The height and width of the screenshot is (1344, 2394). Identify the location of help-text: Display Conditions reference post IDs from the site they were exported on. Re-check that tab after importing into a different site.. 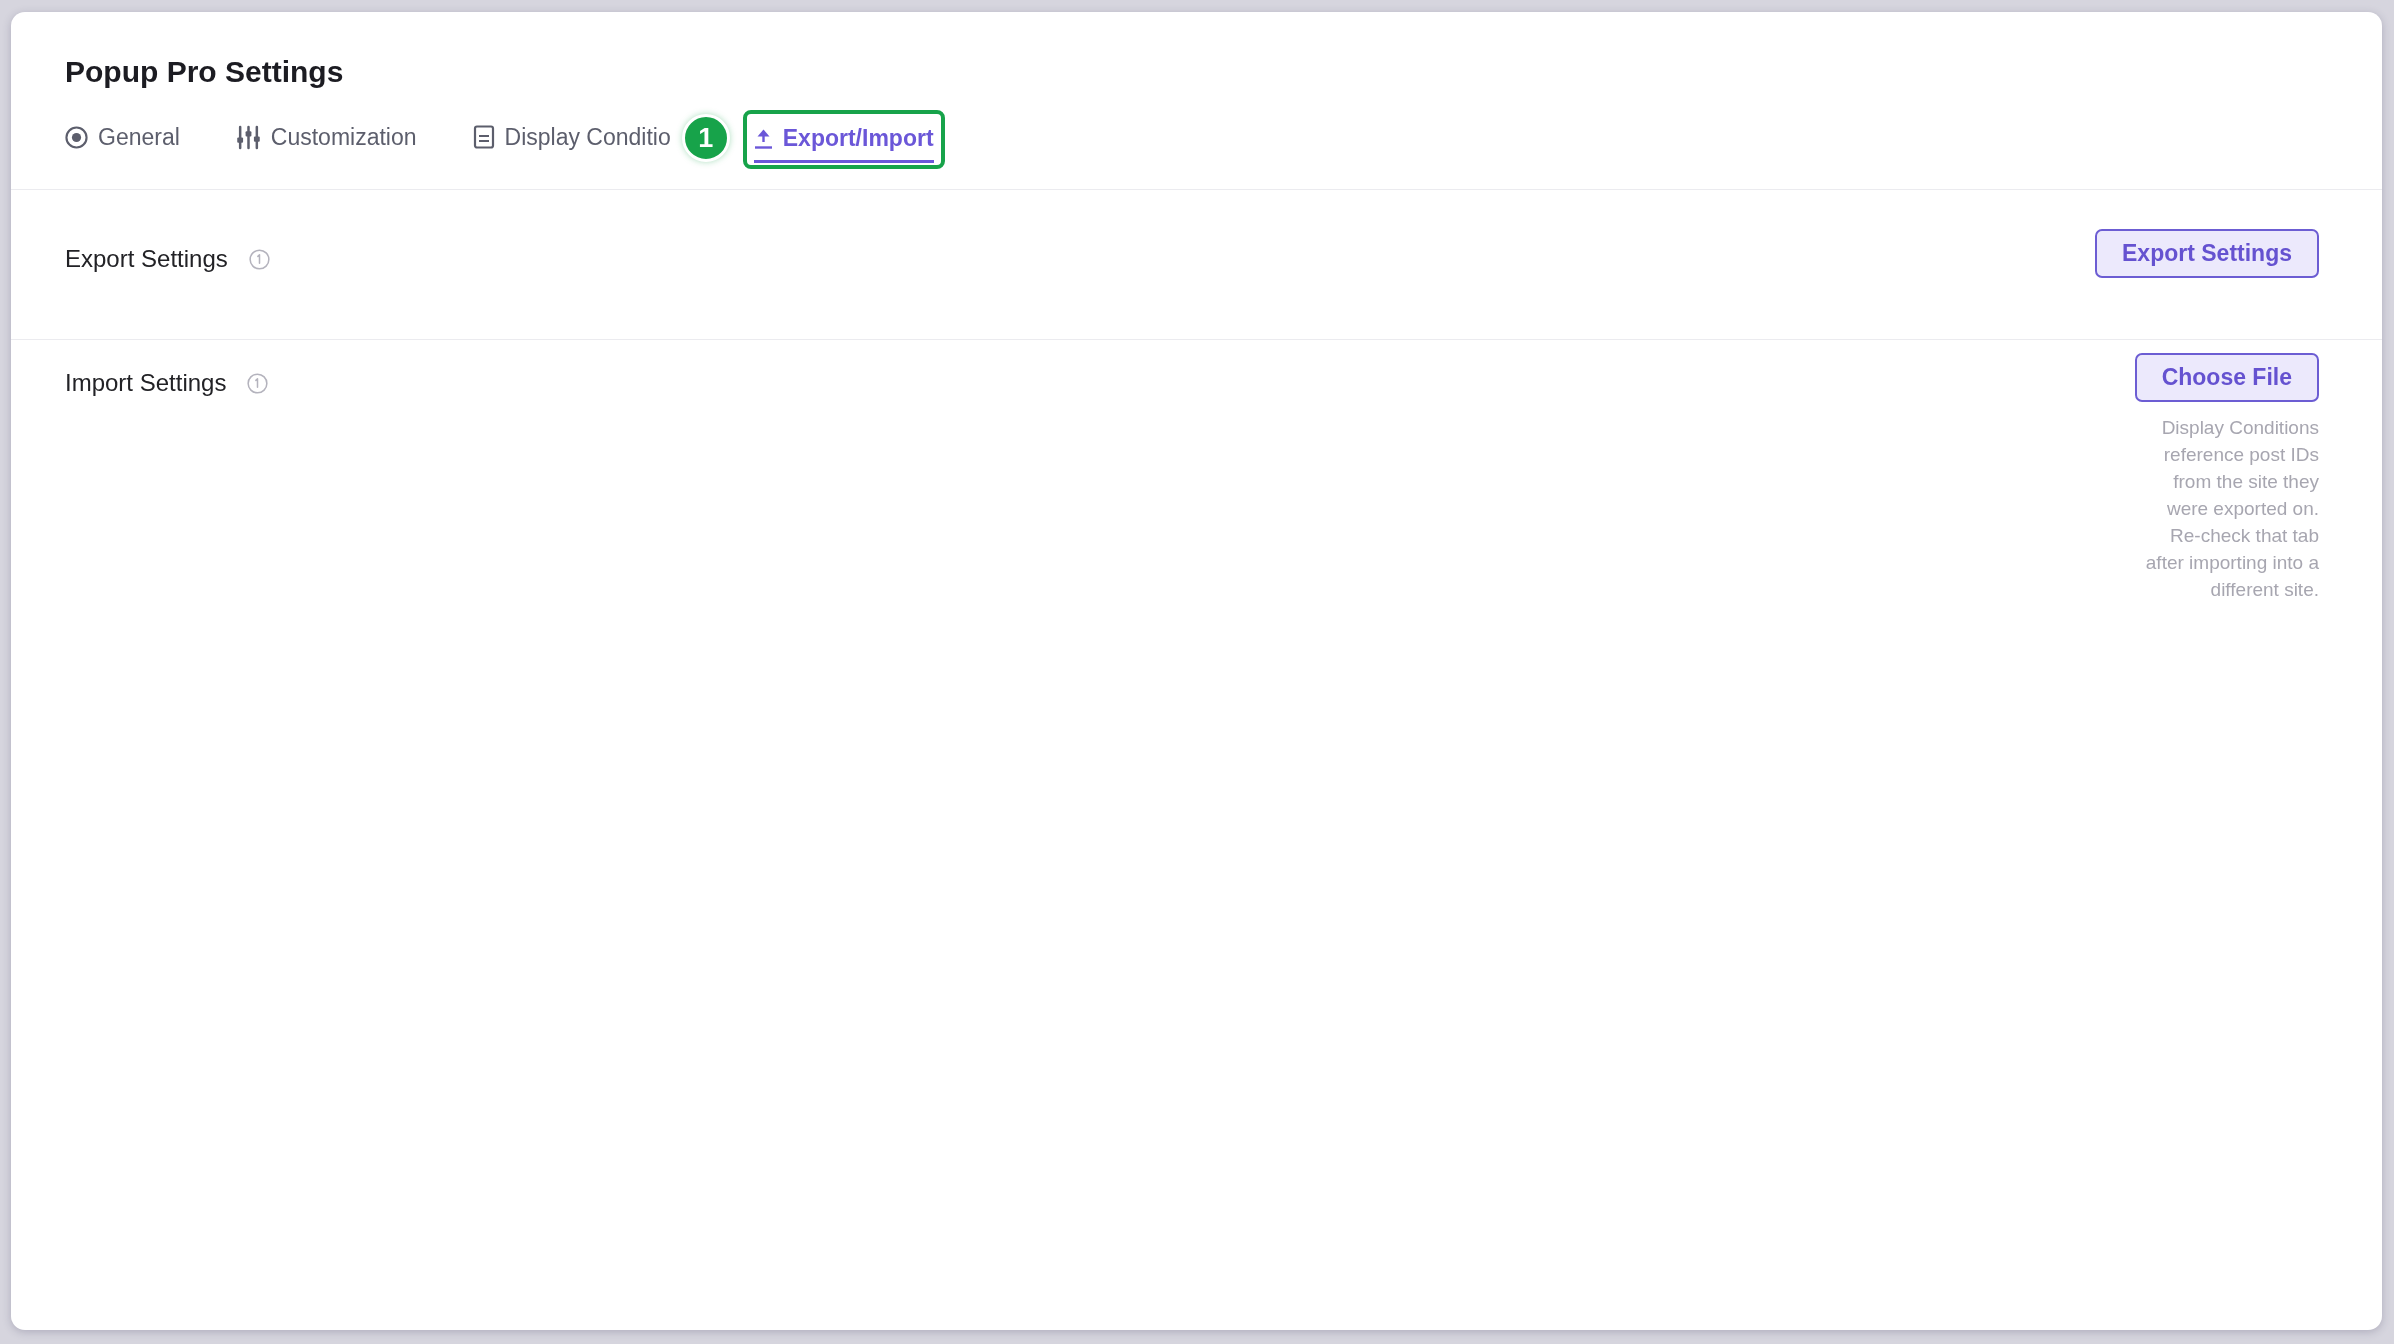
(2231, 509).